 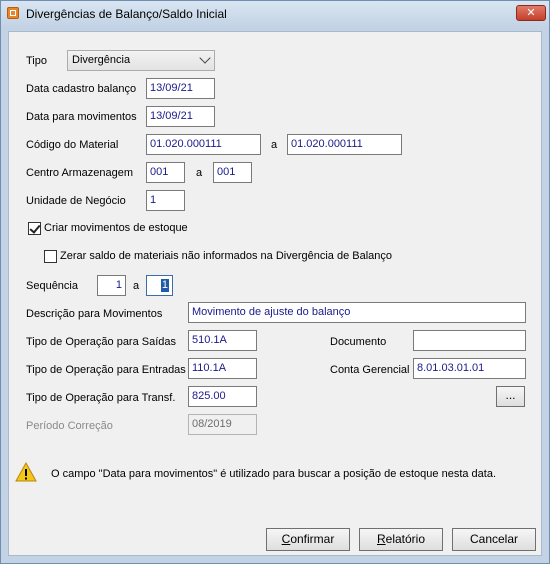 I want to click on title-bar: Divergências de Balanço/Saldo Inicial ✕, so click(x=275, y=14).